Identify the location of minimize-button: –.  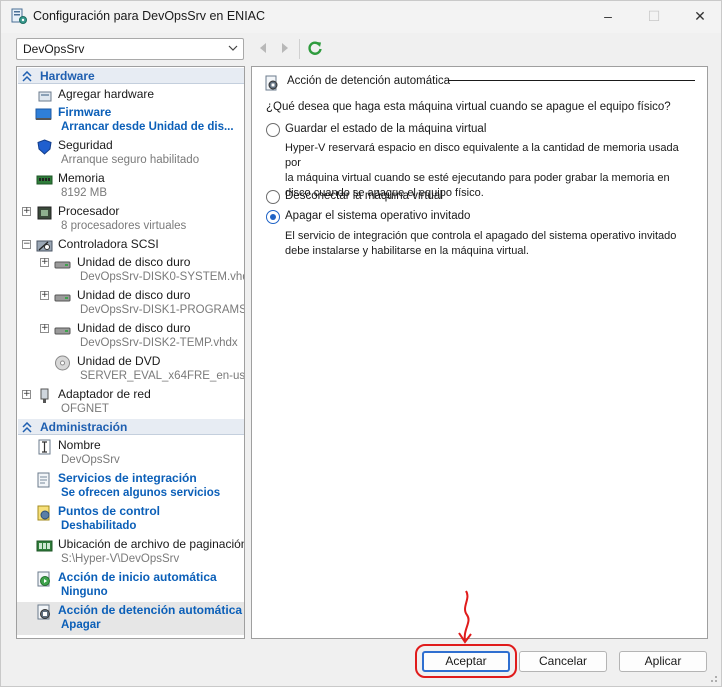
(608, 16).